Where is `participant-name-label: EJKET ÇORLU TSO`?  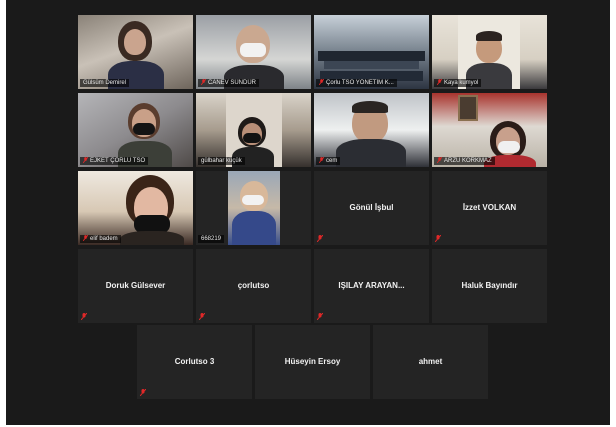
participant-name-label: EJKET ÇORLU TSO is located at coordinates (114, 161).